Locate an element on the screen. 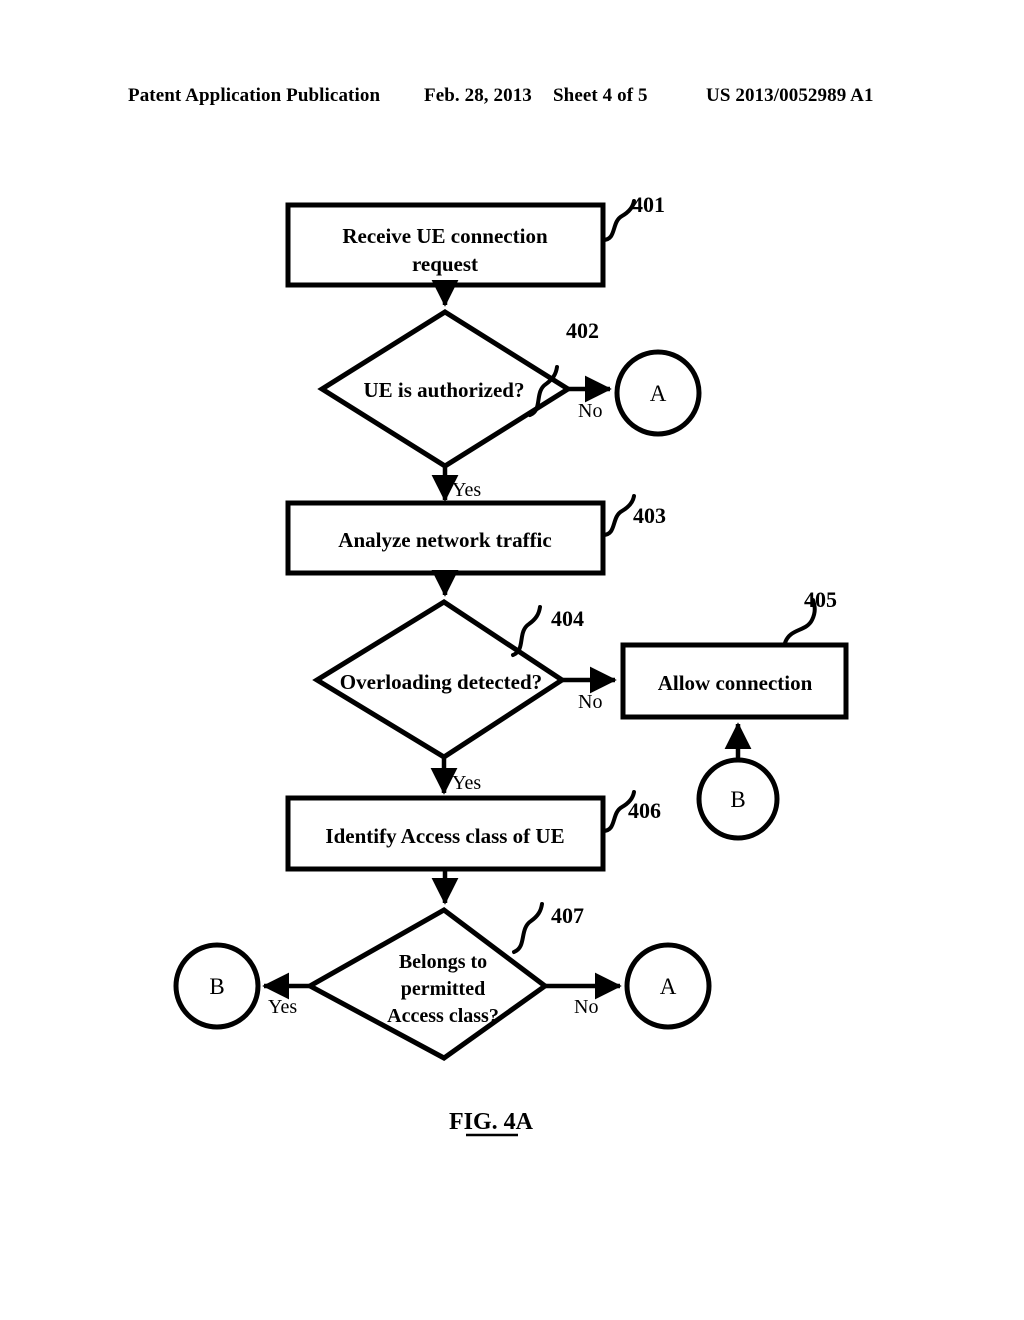 The width and height of the screenshot is (1024, 1320). connector-node-a-top: A is located at coordinates (658, 393).